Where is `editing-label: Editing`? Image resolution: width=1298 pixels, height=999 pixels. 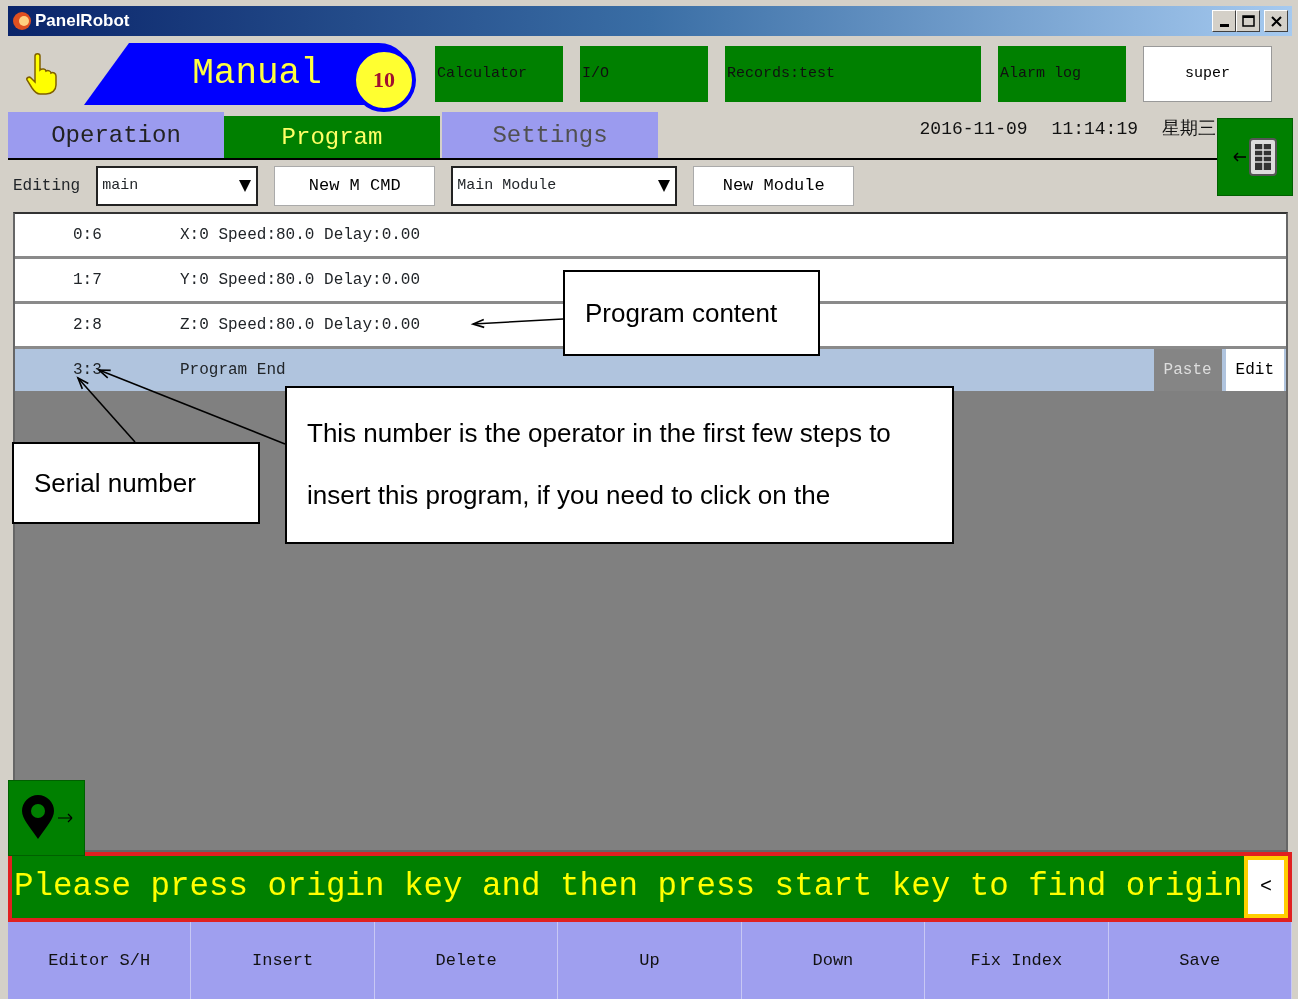
editing-label: Editing is located at coordinates (47, 186).